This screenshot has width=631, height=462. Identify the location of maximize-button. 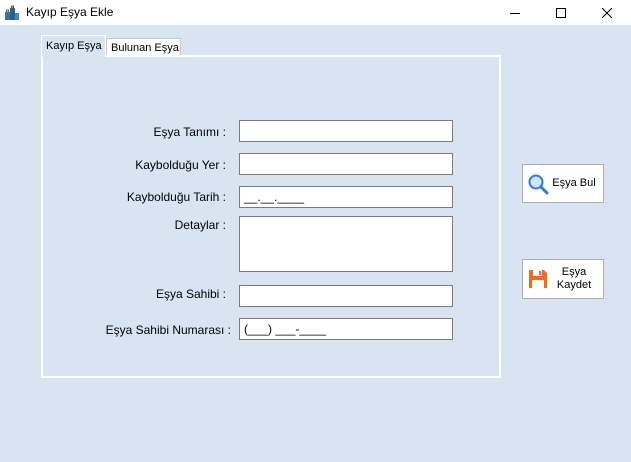
(561, 12).